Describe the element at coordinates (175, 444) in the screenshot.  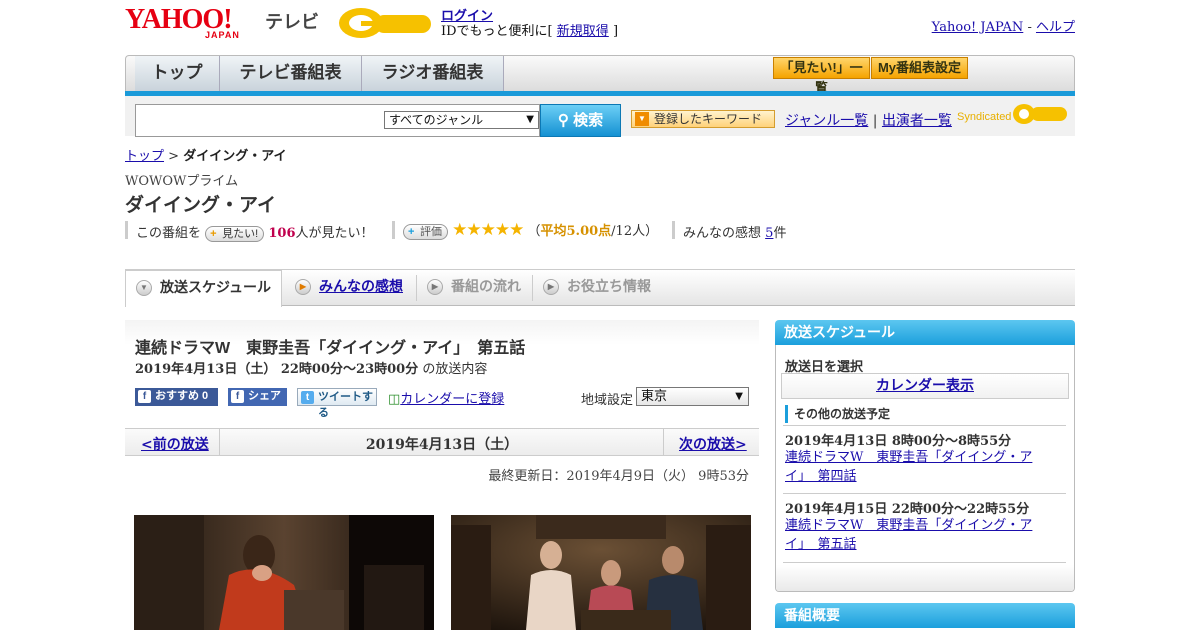
I see `prev-broadcast-link: <前の放送` at that location.